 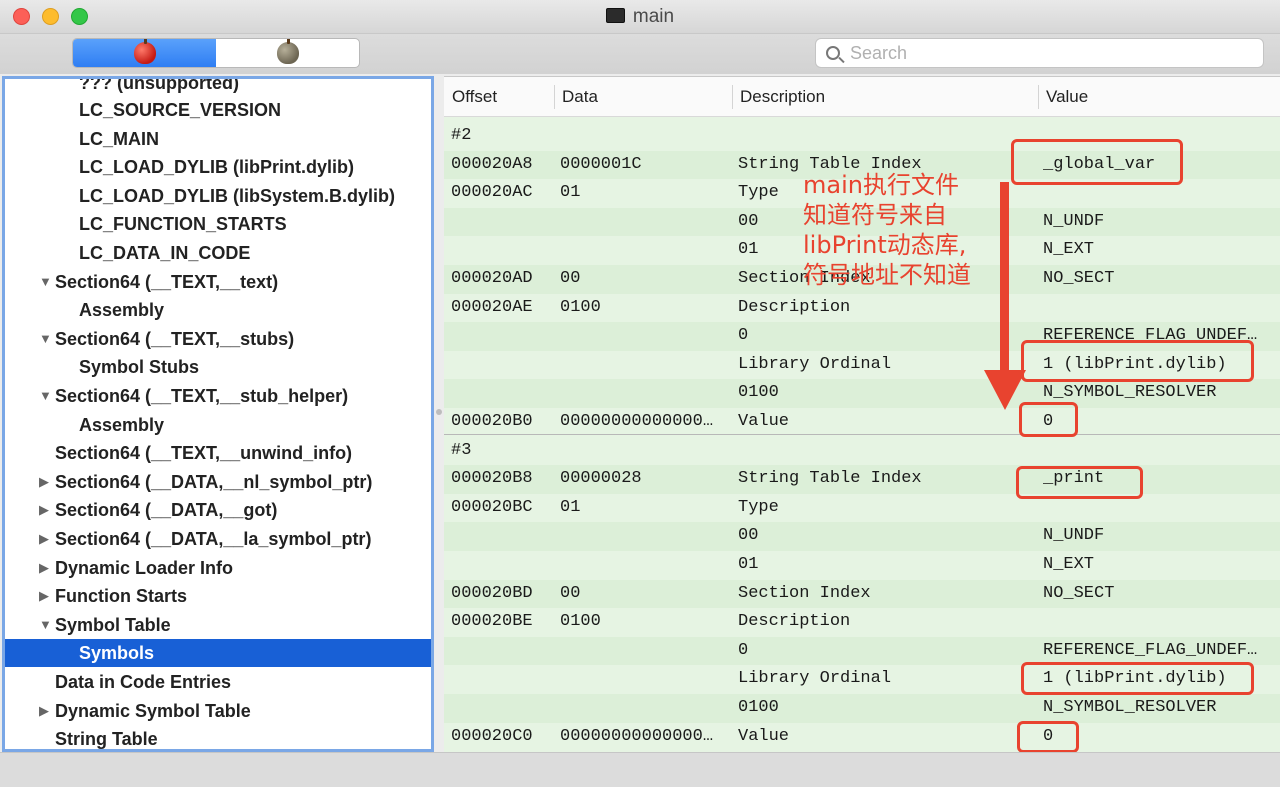 I want to click on cell-description: Library Ordinal, so click(x=815, y=679).